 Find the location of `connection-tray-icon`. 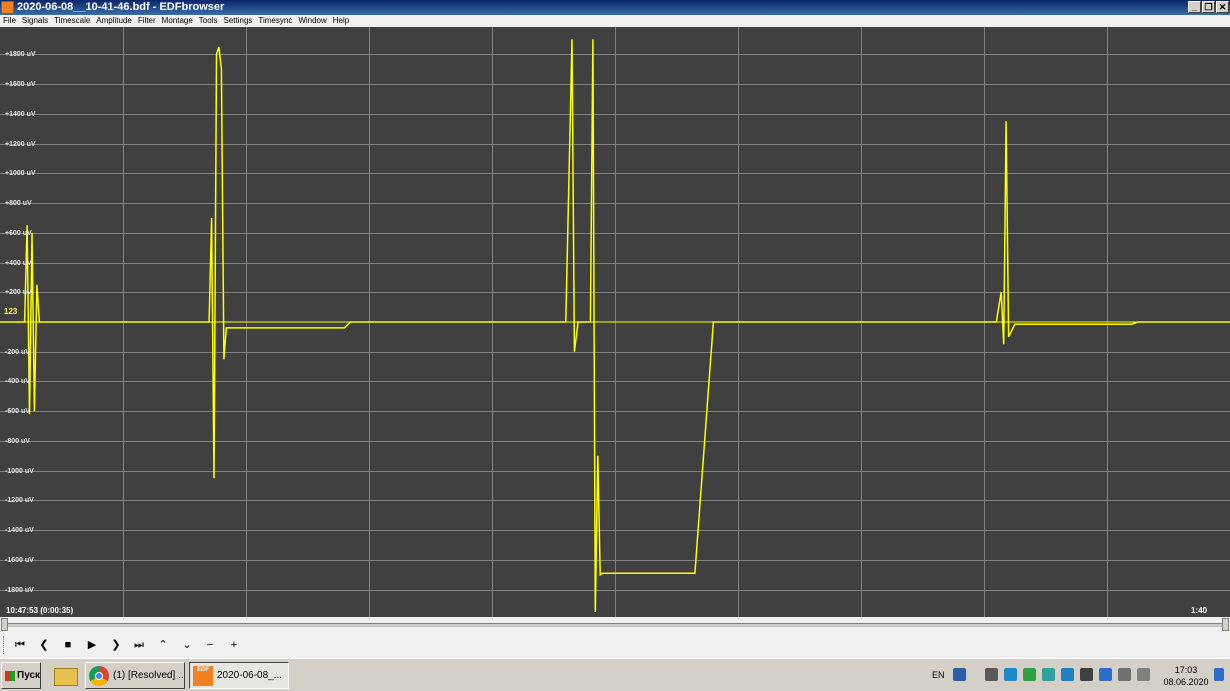

connection-tray-icon is located at coordinates (1124, 674).